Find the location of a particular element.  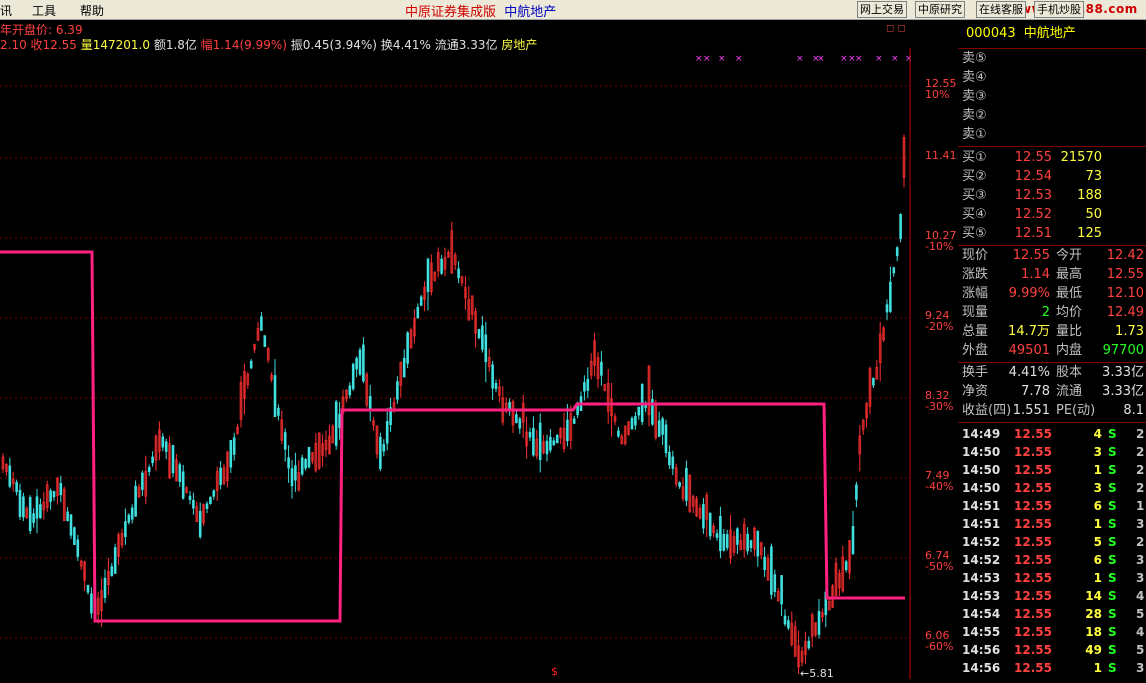

tick-row: 14:53 12.55 14 S 4 is located at coordinates (1052, 596).